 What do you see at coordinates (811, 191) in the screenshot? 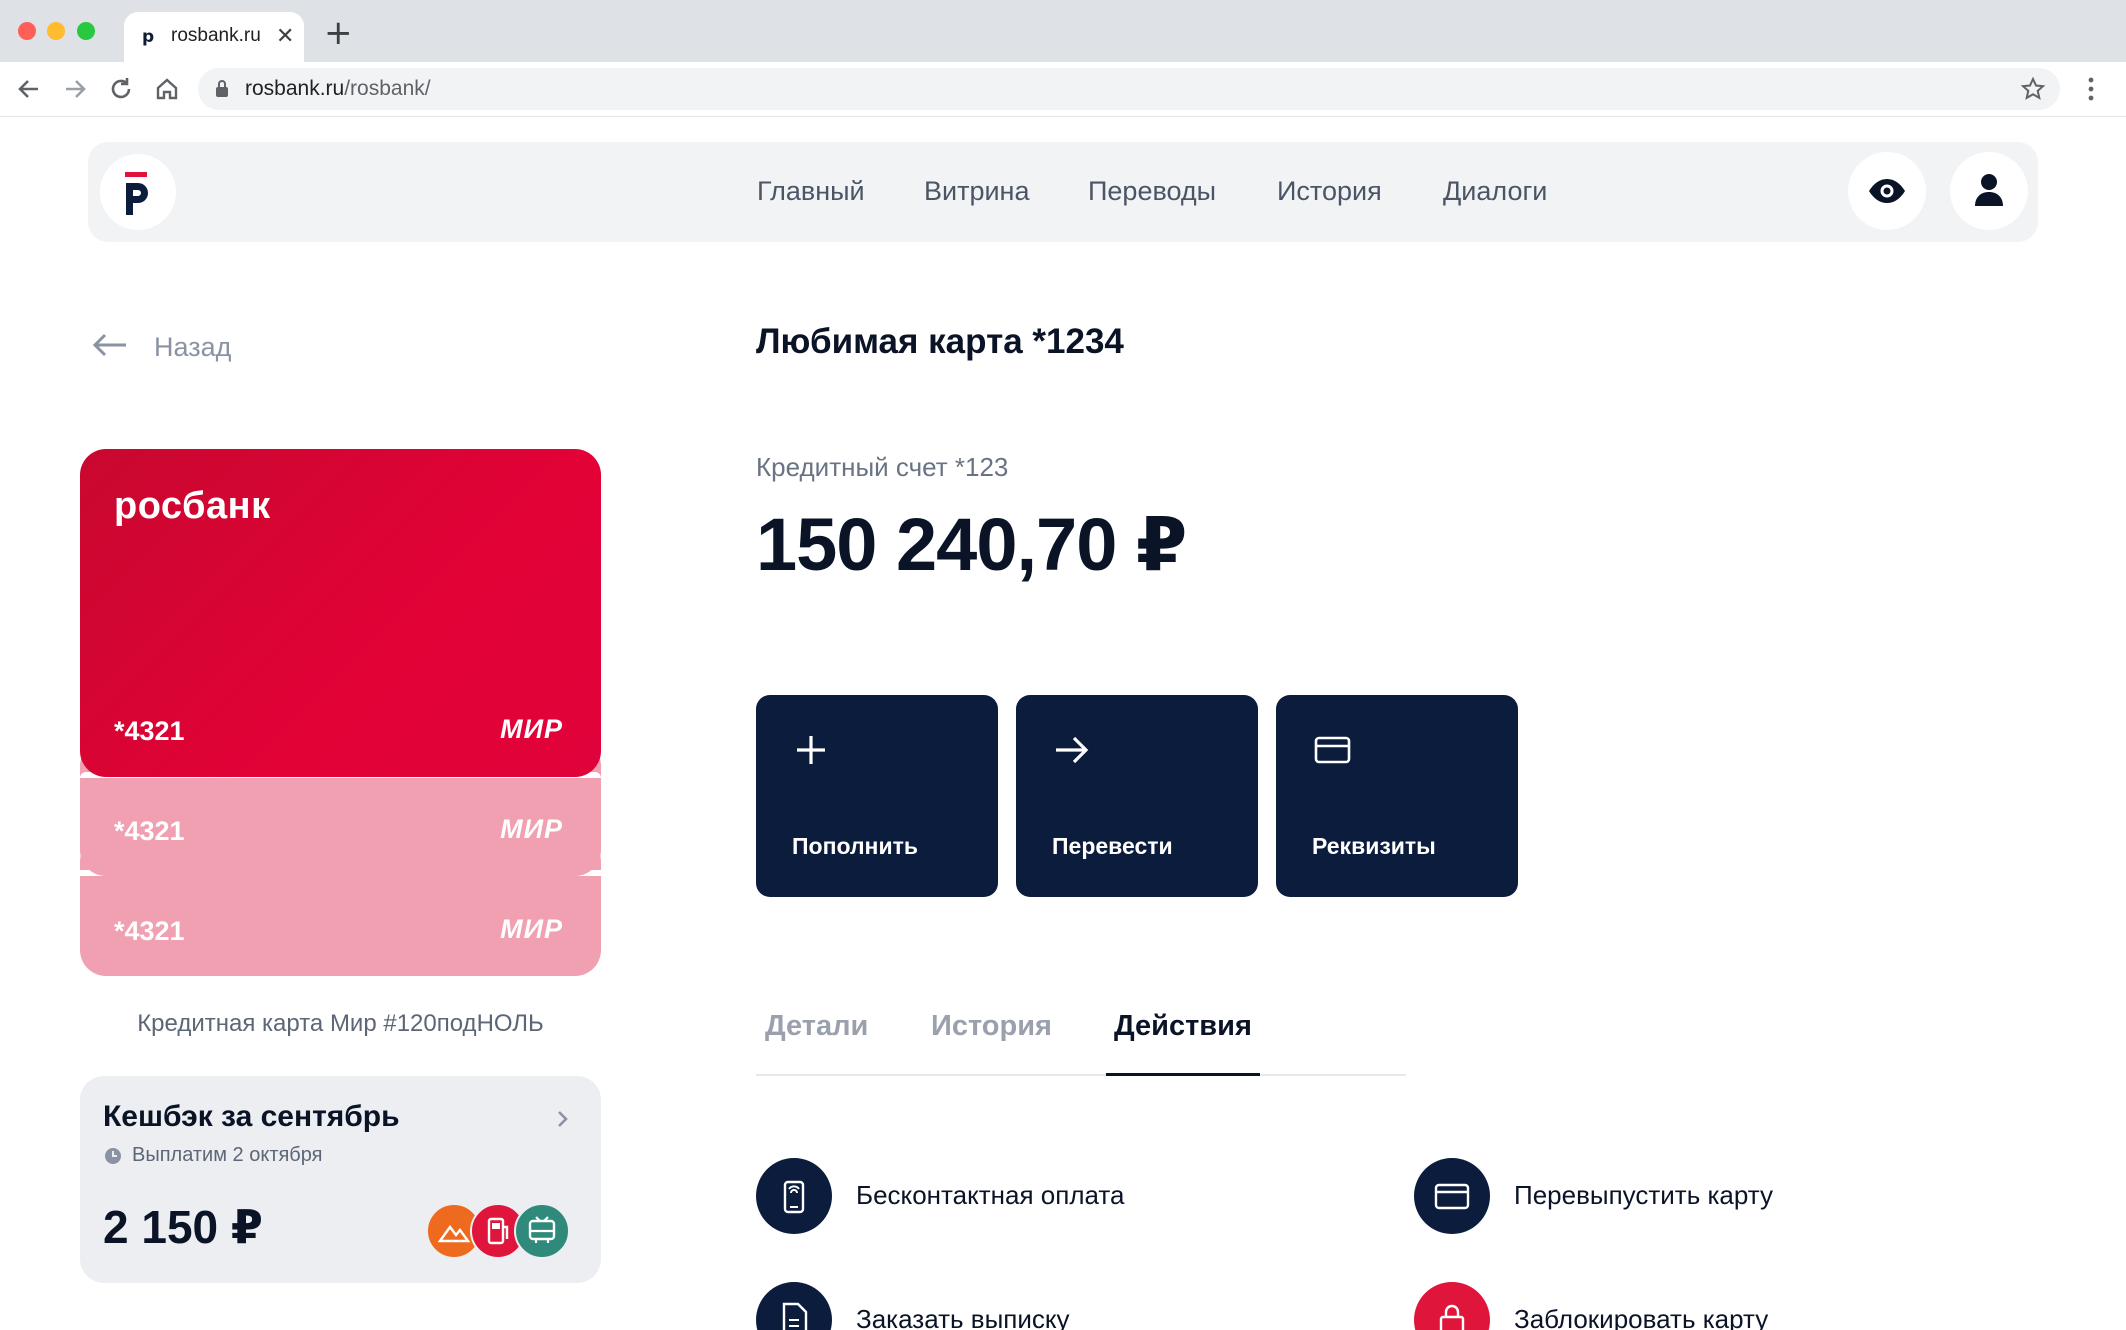
I see `nav-main: Главный` at bounding box center [811, 191].